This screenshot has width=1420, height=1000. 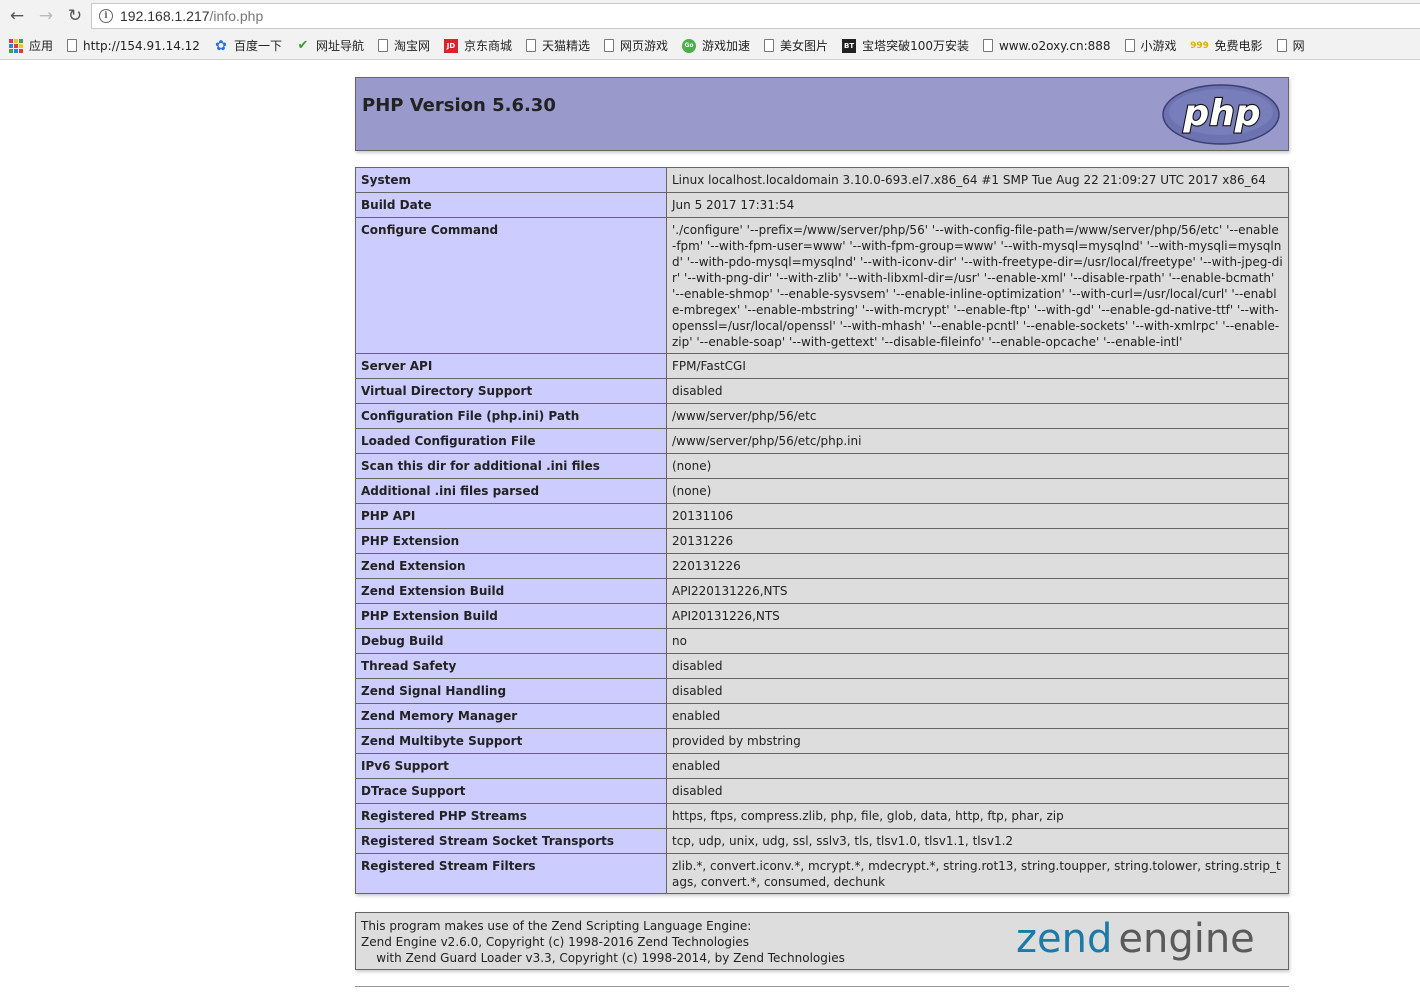 What do you see at coordinates (977, 566) in the screenshot?
I see `info-value: 220131226` at bounding box center [977, 566].